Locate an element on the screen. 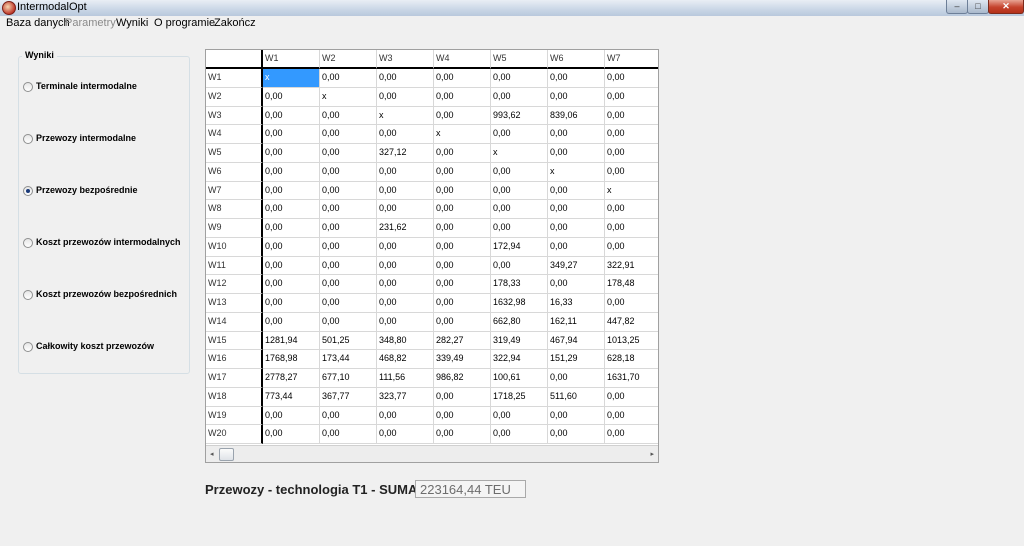 The width and height of the screenshot is (1024, 546). column-header: W3 is located at coordinates (405, 59).